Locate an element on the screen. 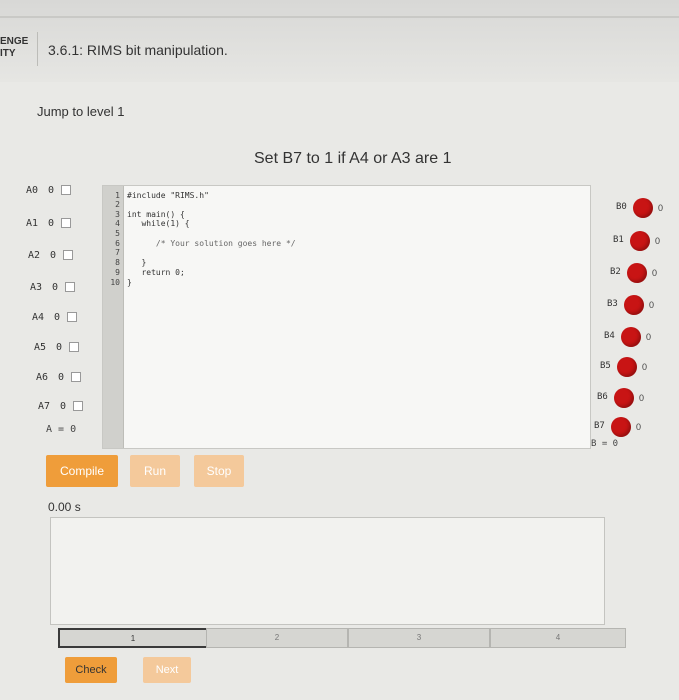  input-checkbox-a6 is located at coordinates (76, 377).